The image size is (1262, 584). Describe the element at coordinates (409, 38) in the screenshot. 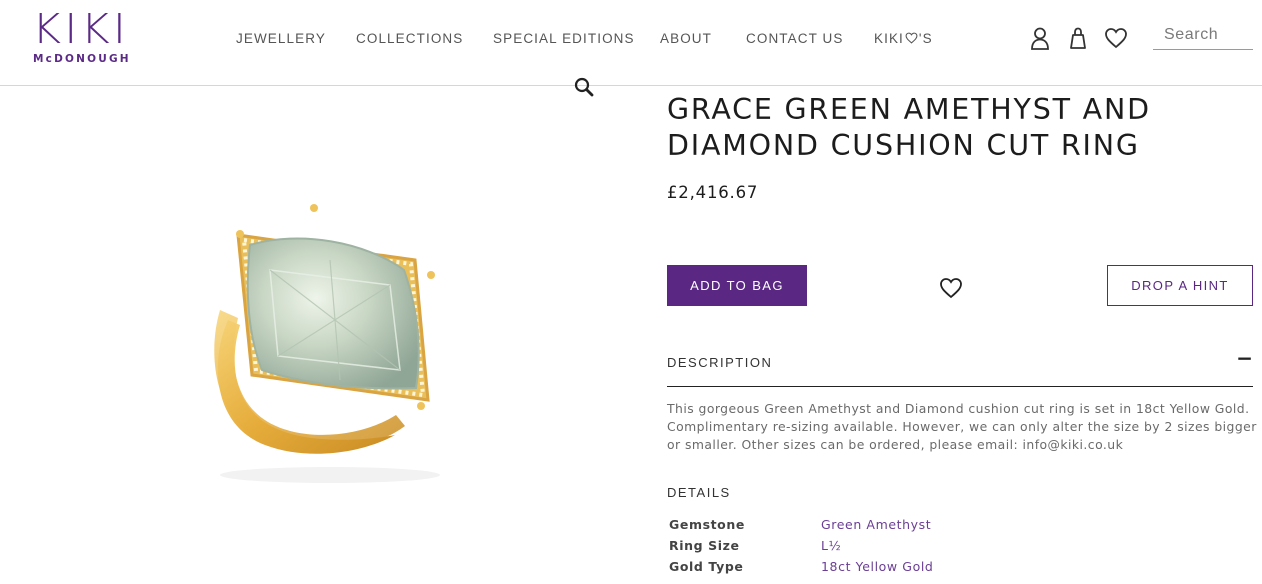

I see `nav-item-collections: COLLECTIONS` at that location.